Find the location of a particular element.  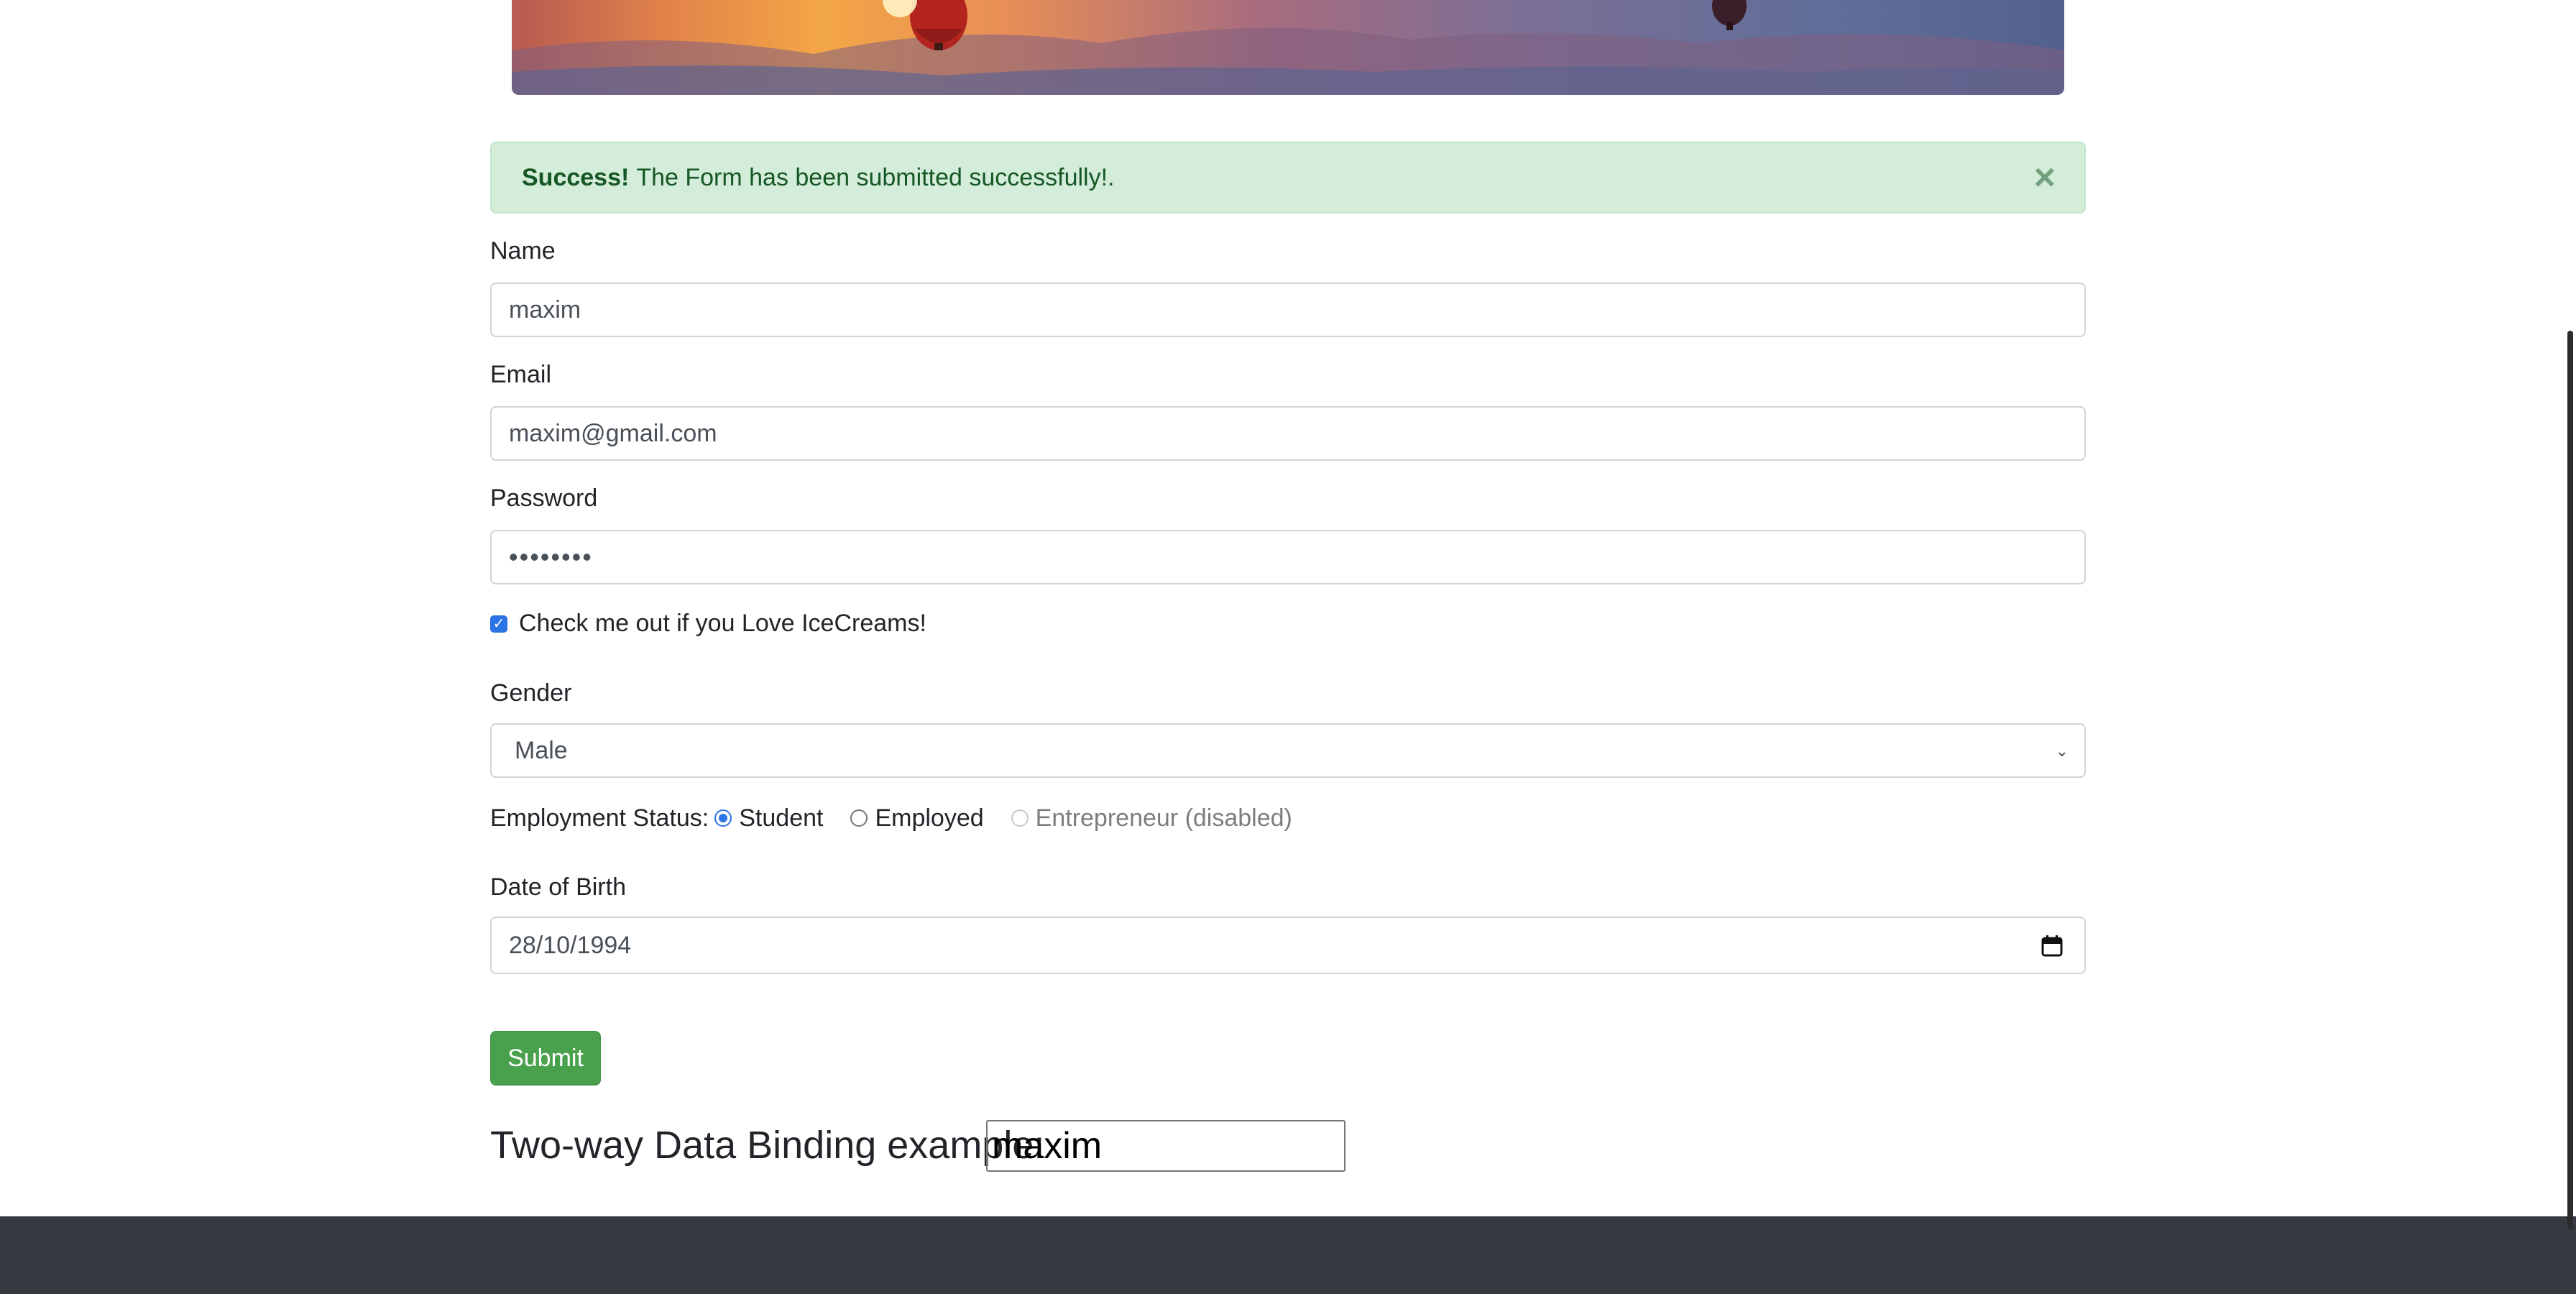

gender-label: Gender is located at coordinates (531, 693).